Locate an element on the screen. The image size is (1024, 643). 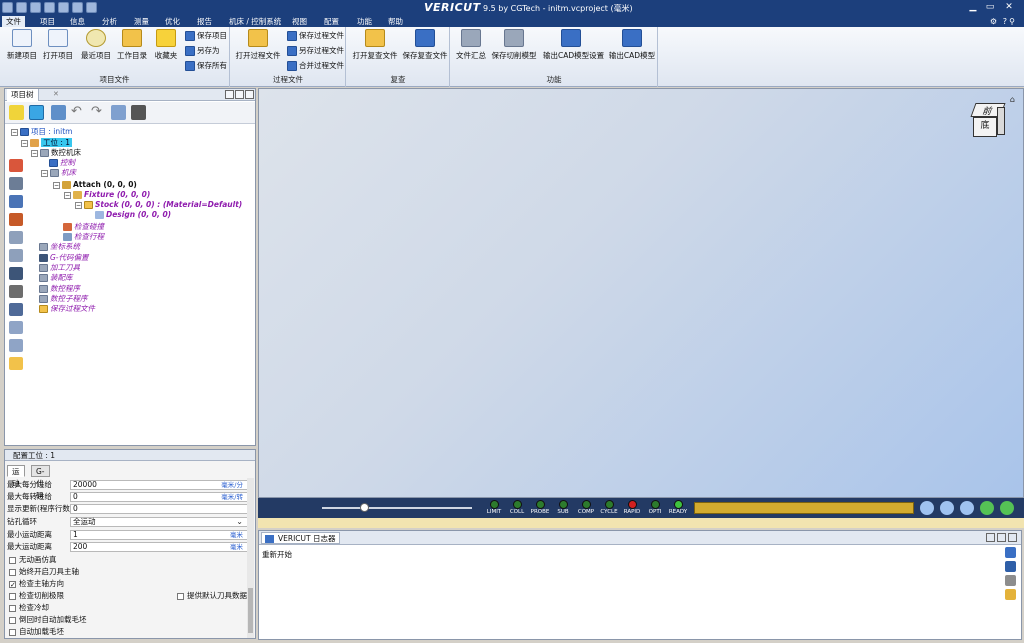
binoculars-icon is located at coordinates (138, 112).